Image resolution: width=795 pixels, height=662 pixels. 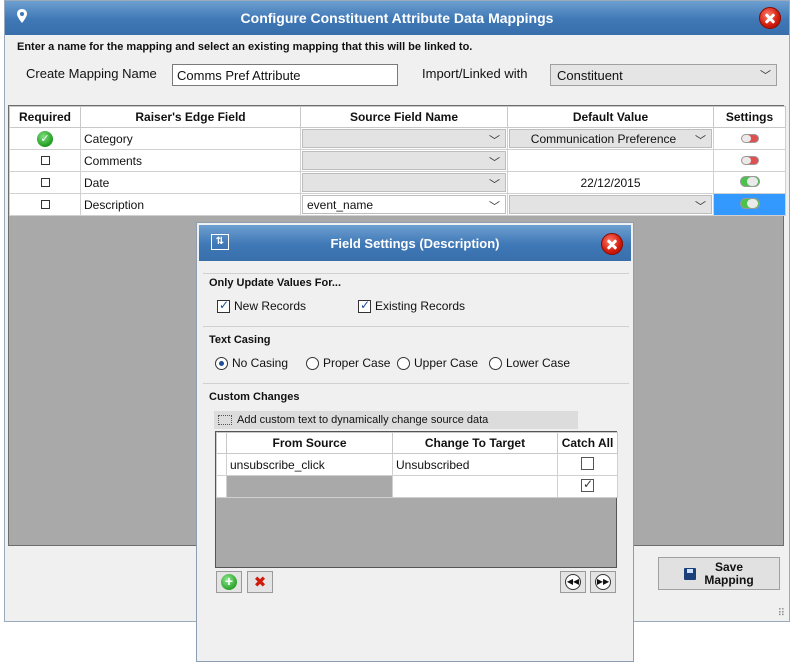 What do you see at coordinates (663, 75) in the screenshot?
I see `import-linked-select: Constituent ﹀` at bounding box center [663, 75].